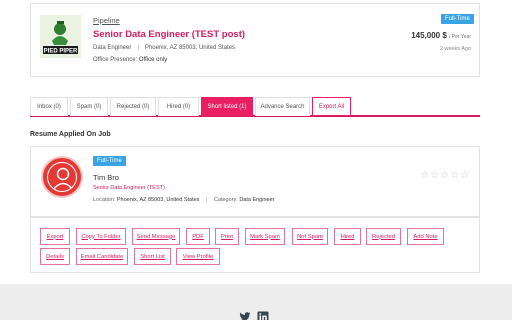  Describe the element at coordinates (227, 106) in the screenshot. I see `tab-short-listed: Short listed (1)` at that location.